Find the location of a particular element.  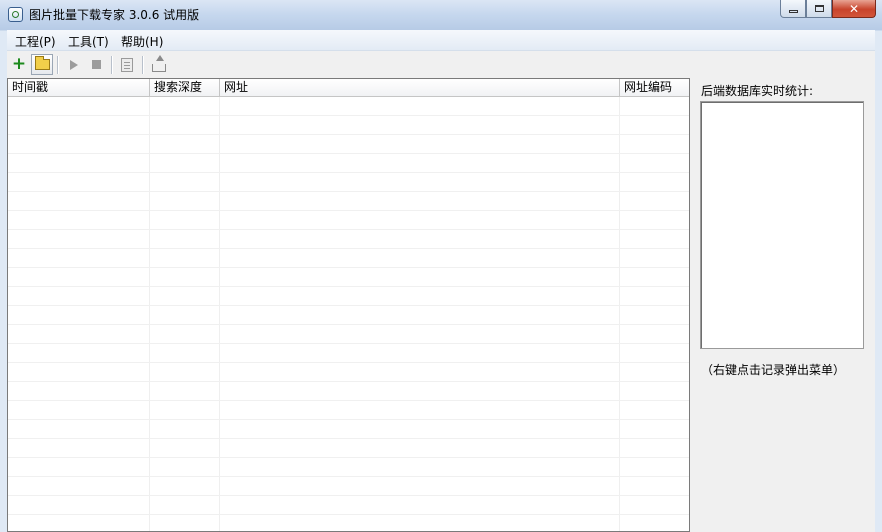

window-title: 图片批量下载专家 3.0.6 试用版 is located at coordinates (114, 15).